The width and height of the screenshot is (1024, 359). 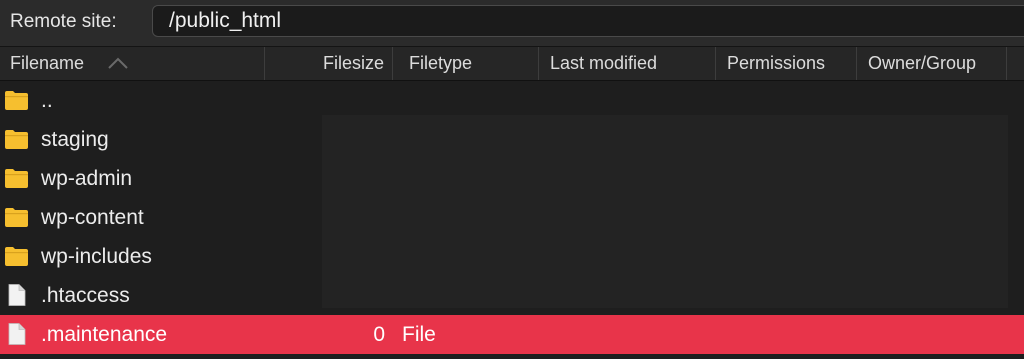 What do you see at coordinates (1015, 63) in the screenshot?
I see `column-header-overflow` at bounding box center [1015, 63].